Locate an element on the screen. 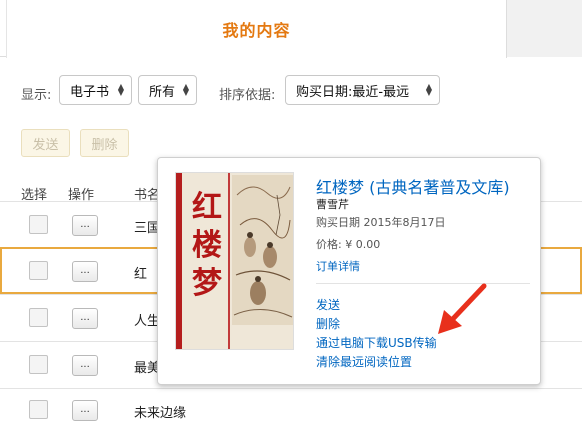 The image size is (582, 425). send-button-label: 发送 is located at coordinates (45, 145).